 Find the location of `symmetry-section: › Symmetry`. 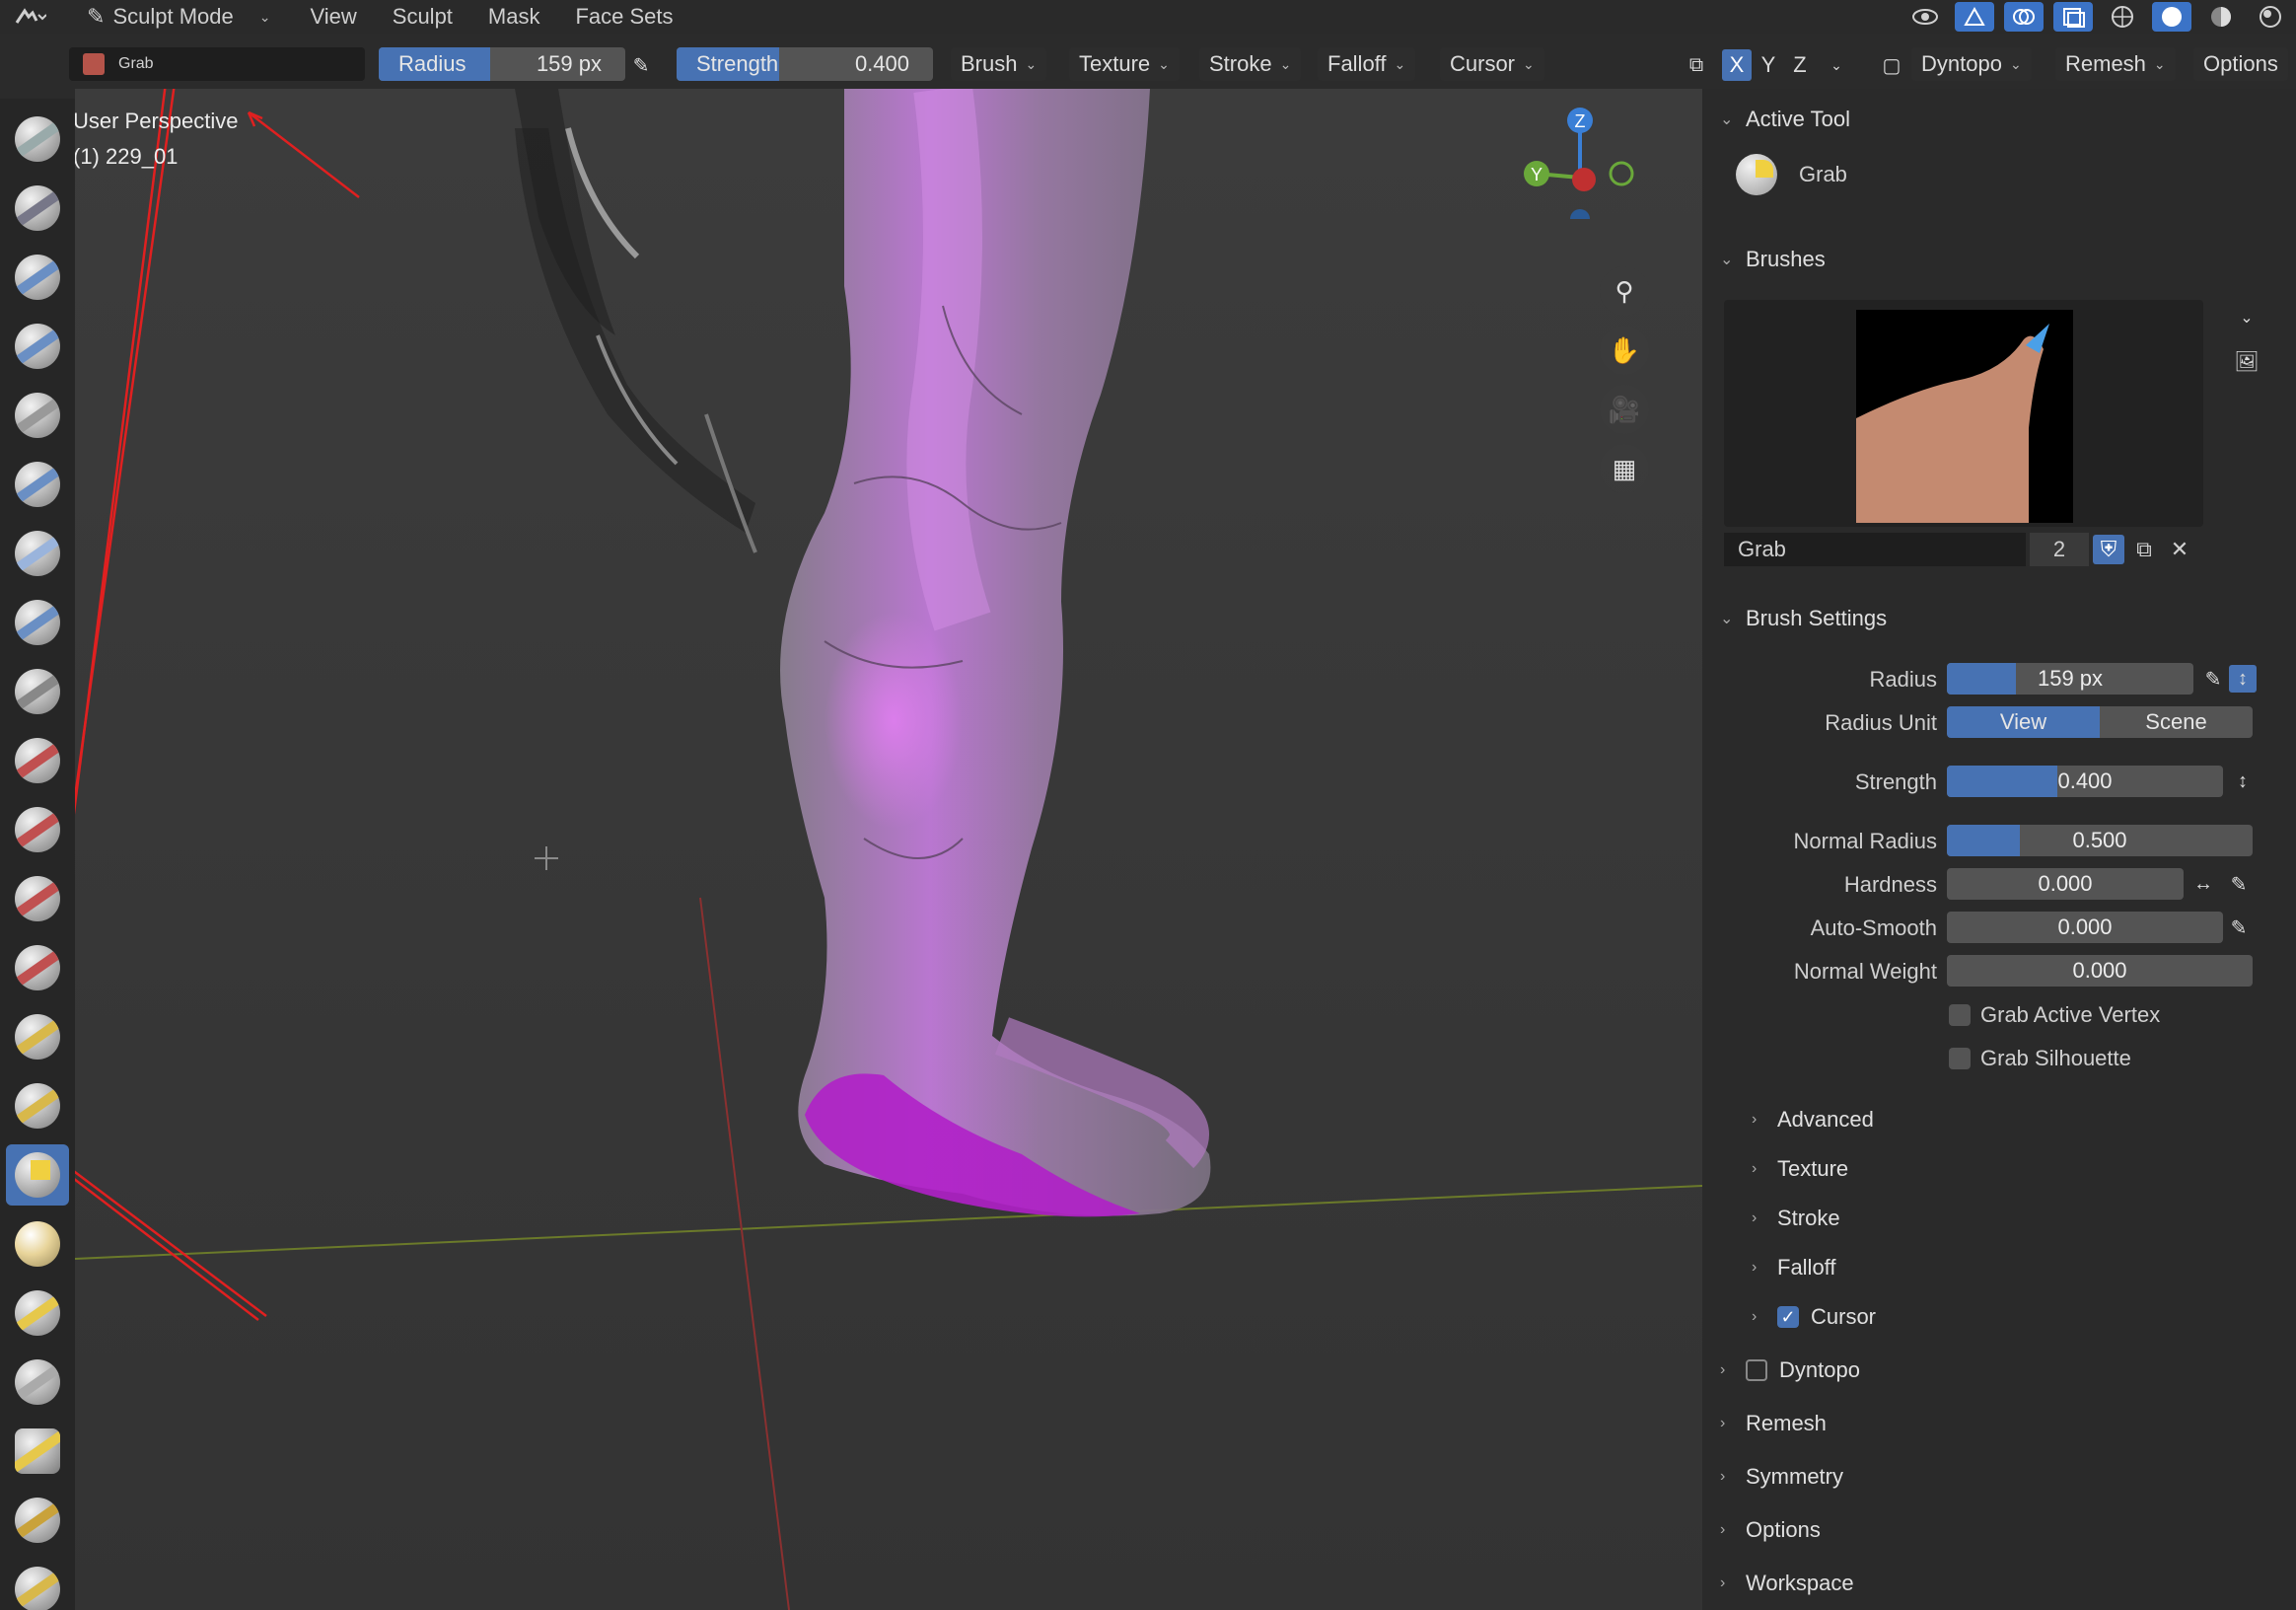

symmetry-section: › Symmetry is located at coordinates (1782, 1477).